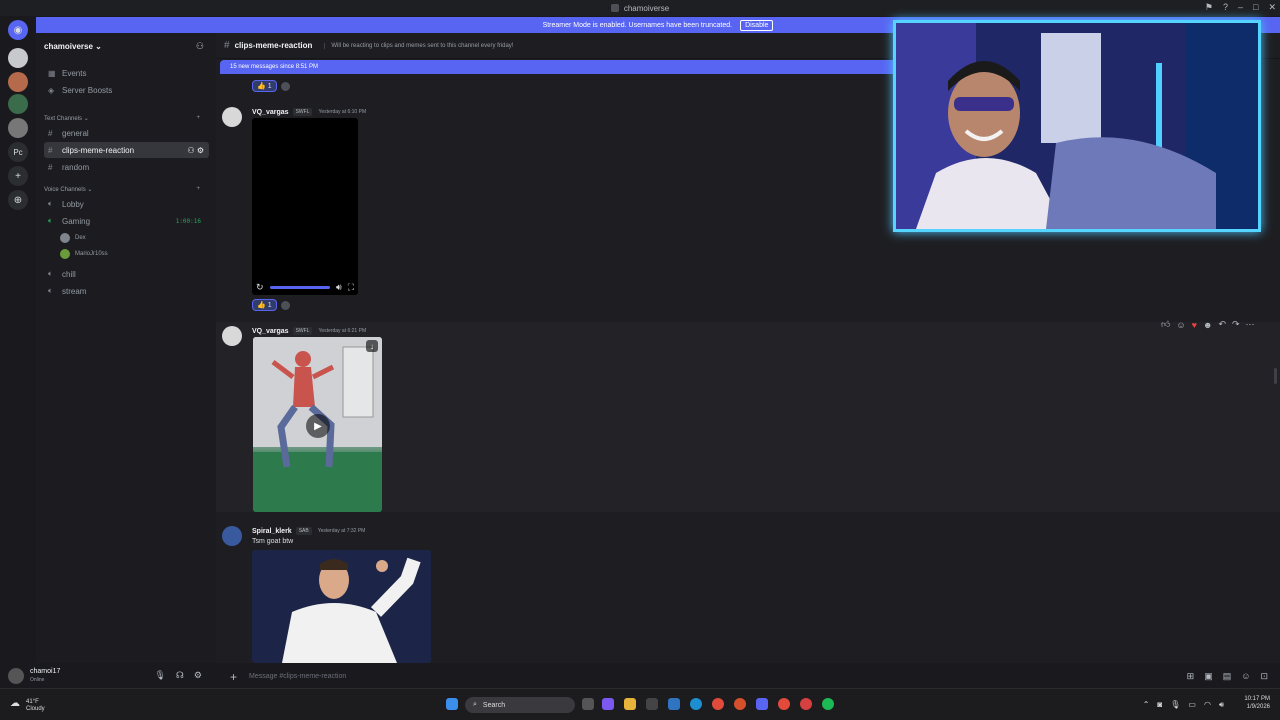 The height and width of the screenshot is (720, 1280). Describe the element at coordinates (124, 118) in the screenshot. I see `text-channels-category: Text Channels ⌄ +` at that location.